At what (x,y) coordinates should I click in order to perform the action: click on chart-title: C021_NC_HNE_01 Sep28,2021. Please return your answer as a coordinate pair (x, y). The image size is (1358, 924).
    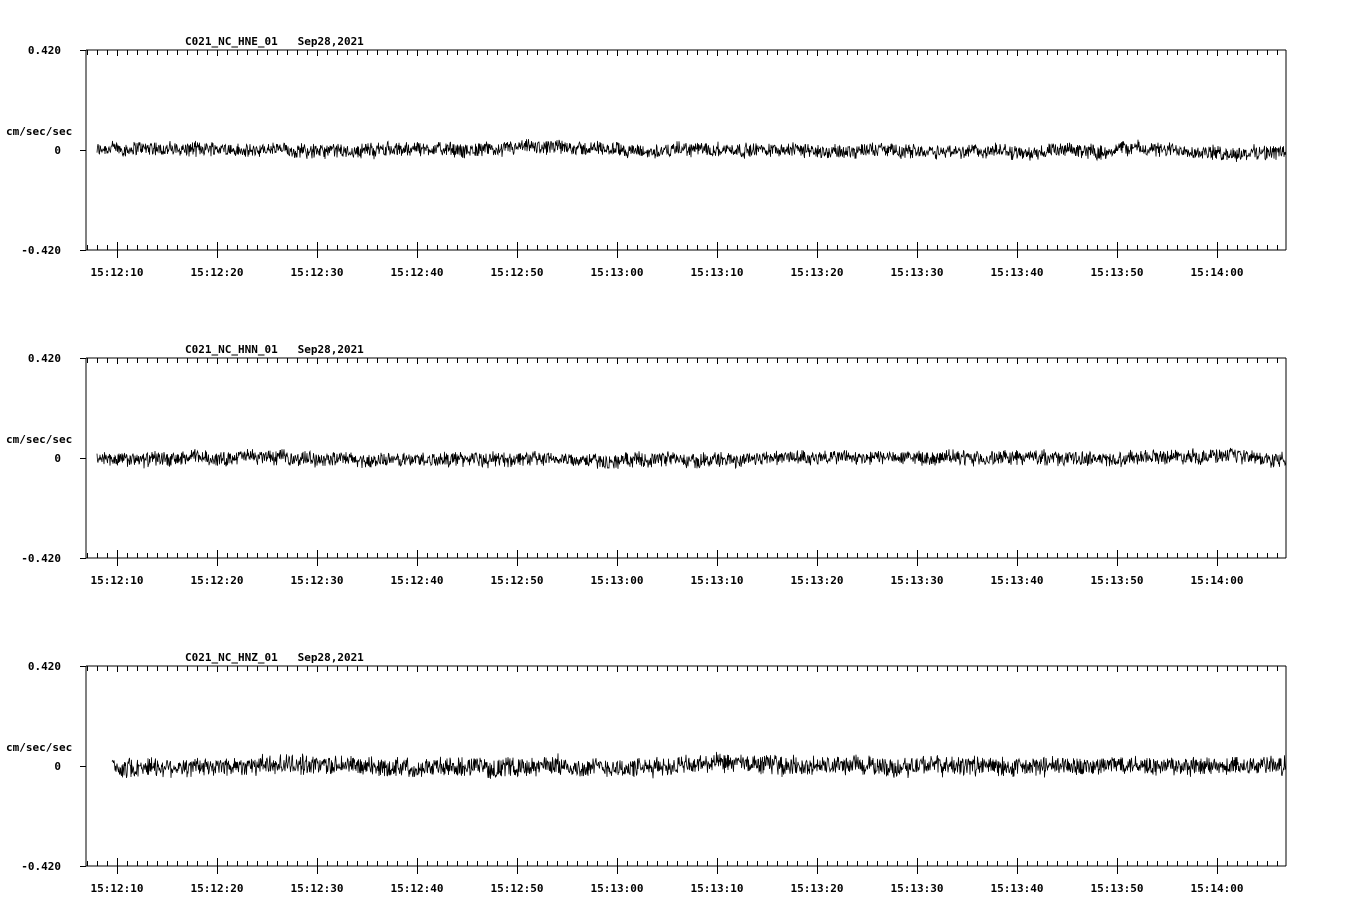
    Looking at the image, I should click on (274, 41).